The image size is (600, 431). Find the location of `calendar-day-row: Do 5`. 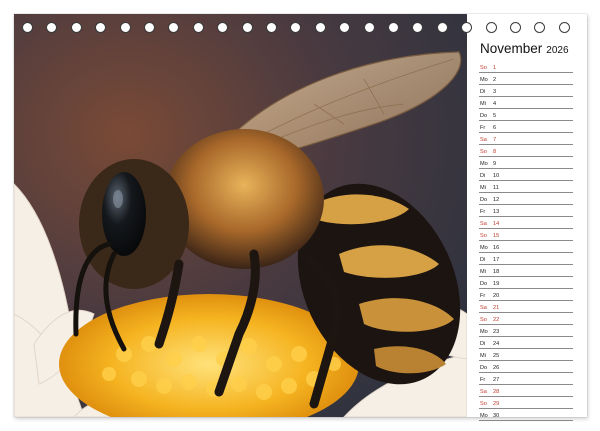

calendar-day-row: Do 5 is located at coordinates (526, 115).